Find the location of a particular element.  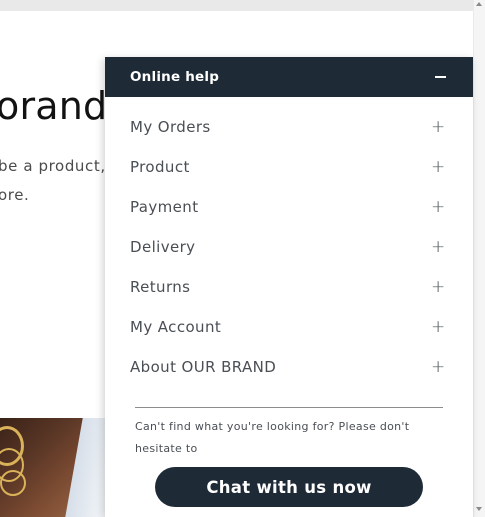

help-item-returns: Returns + is located at coordinates (289, 287).